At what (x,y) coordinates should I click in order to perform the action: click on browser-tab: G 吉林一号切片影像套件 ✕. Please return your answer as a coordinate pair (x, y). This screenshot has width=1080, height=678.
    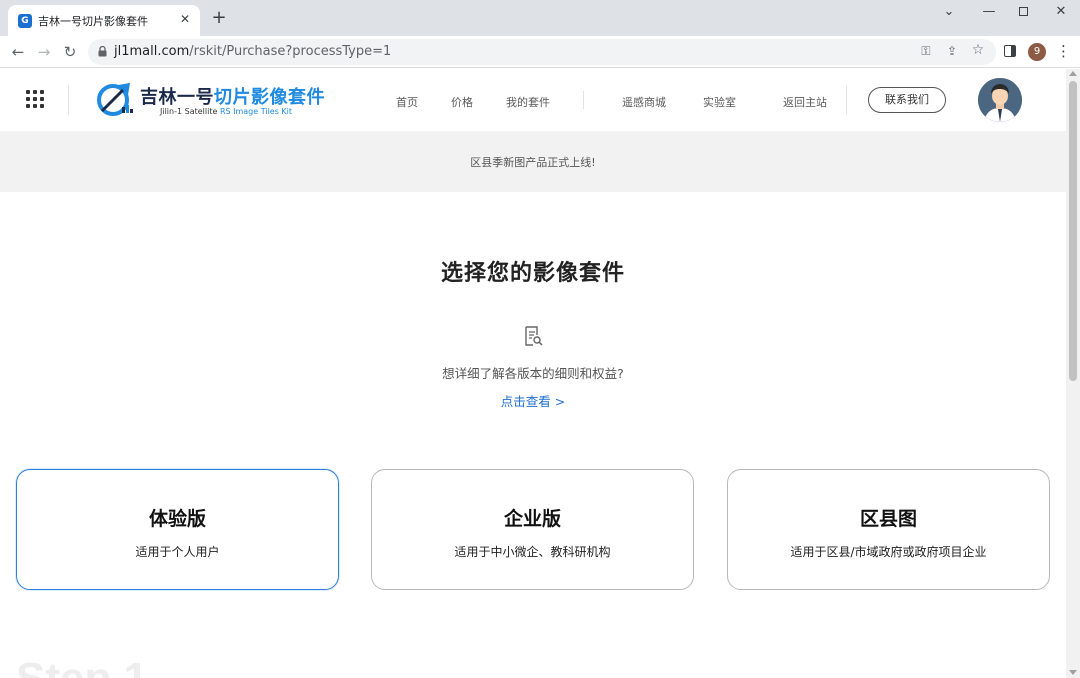
    Looking at the image, I should click on (104, 20).